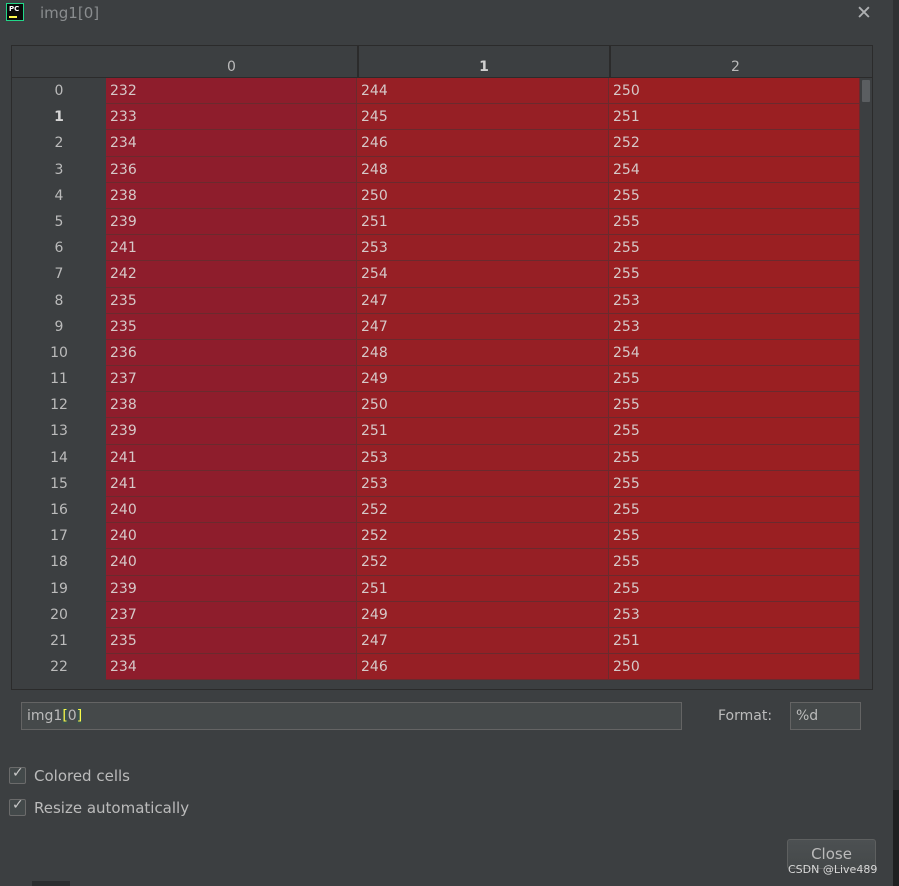  I want to click on table-cell: 245, so click(483, 117).